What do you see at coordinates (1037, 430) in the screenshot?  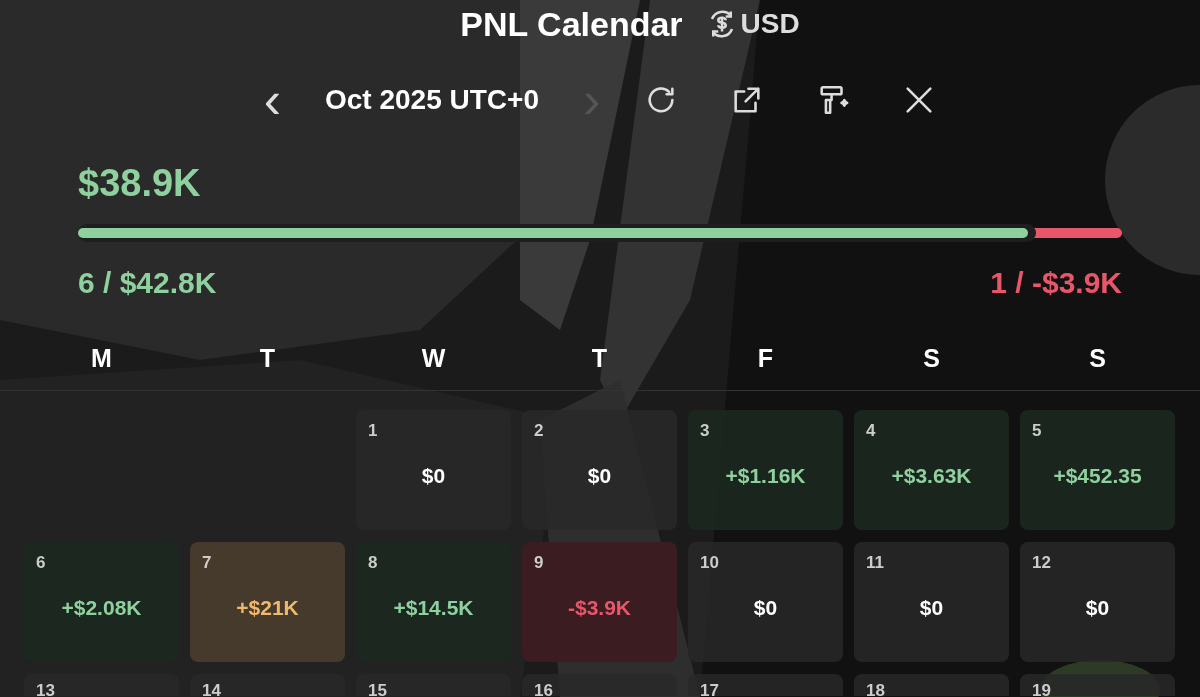 I see `day-number: 5` at bounding box center [1037, 430].